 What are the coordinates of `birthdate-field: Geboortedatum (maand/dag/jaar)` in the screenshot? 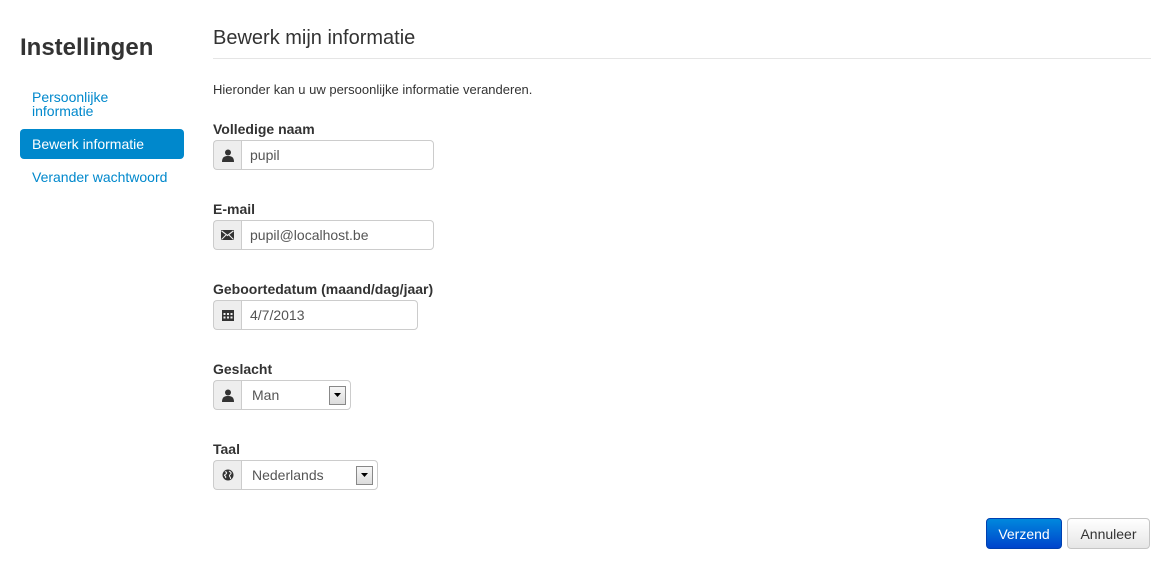 It's located at (323, 305).